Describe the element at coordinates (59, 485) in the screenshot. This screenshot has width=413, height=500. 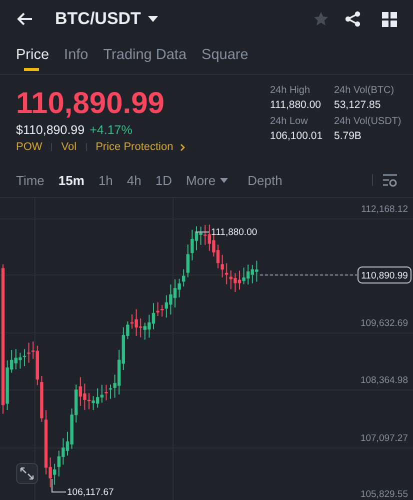
I see `leader-line` at that location.